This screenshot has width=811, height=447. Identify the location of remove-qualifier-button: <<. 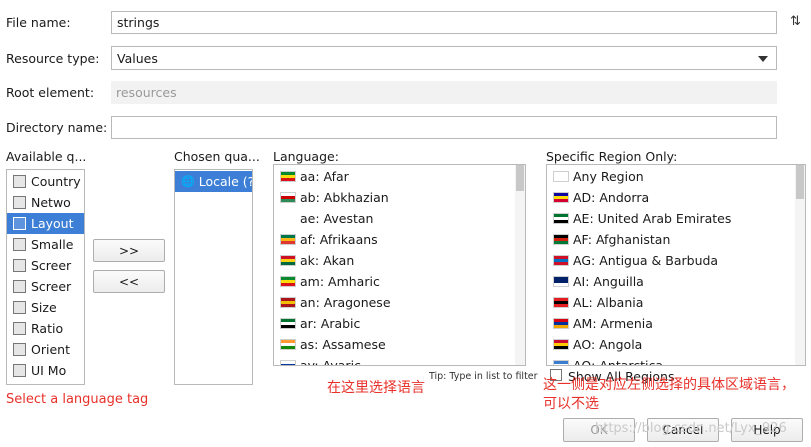
(129, 281).